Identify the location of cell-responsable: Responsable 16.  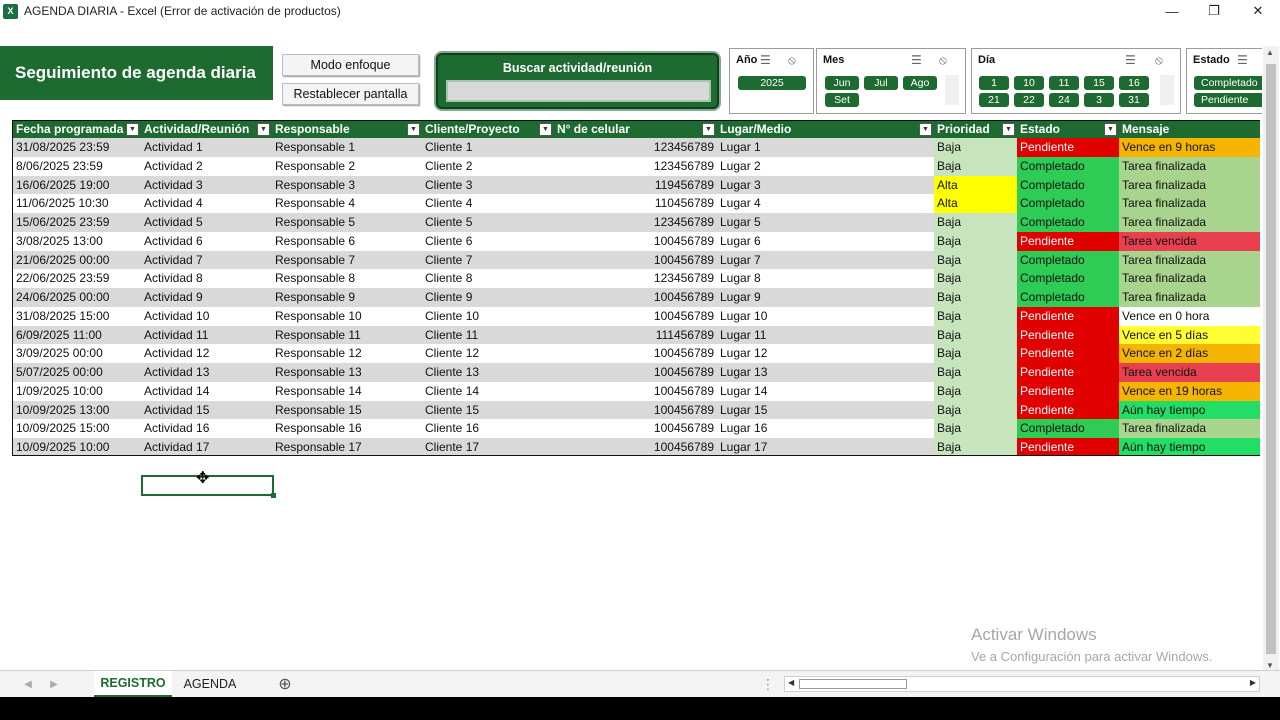
(347, 428).